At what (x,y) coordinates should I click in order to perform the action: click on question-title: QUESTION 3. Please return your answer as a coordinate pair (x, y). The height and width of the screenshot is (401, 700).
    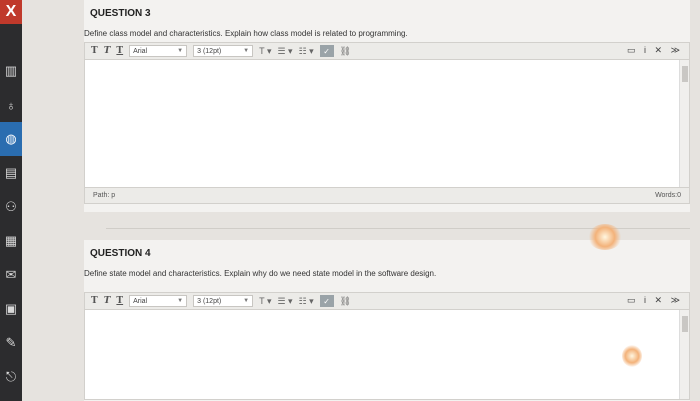
    Looking at the image, I should click on (120, 13).